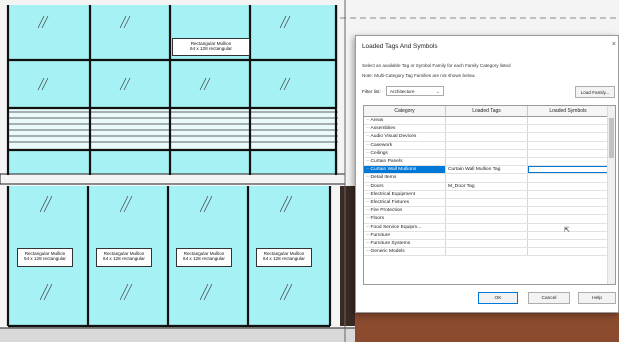 Image resolution: width=619 pixels, height=342 pixels. Describe the element at coordinates (549, 298) in the screenshot. I see `cancel-button: Cancel` at that location.